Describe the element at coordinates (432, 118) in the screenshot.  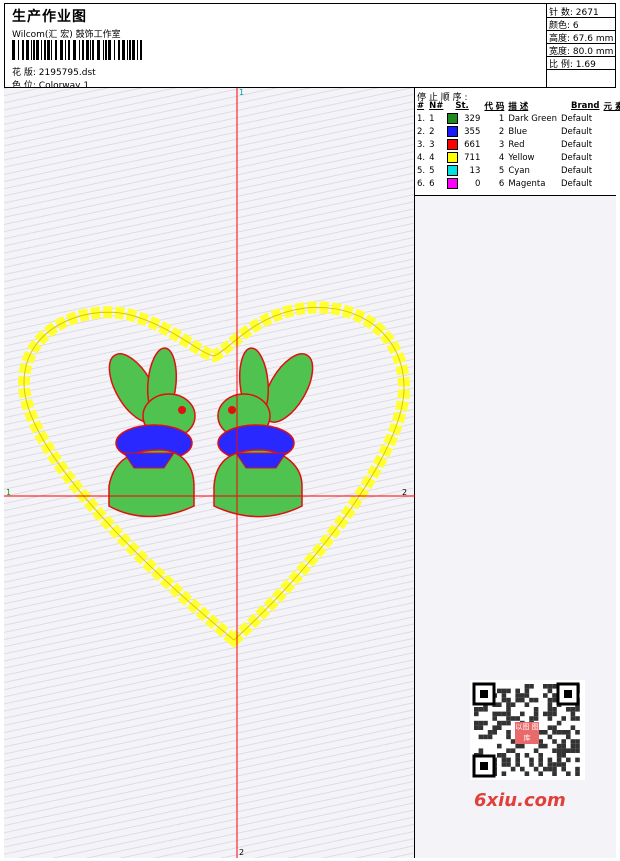
I see `row-needle: 1` at that location.